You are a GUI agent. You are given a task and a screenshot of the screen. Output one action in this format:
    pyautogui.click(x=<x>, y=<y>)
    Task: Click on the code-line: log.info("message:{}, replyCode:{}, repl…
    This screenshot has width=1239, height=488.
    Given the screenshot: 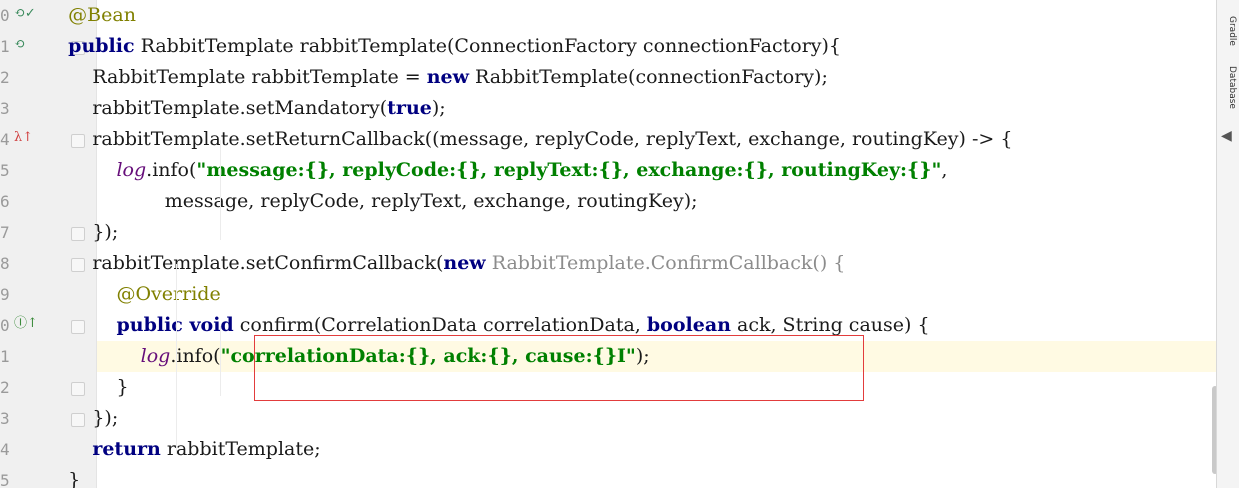 What is the action you would take?
    pyautogui.click(x=495, y=170)
    